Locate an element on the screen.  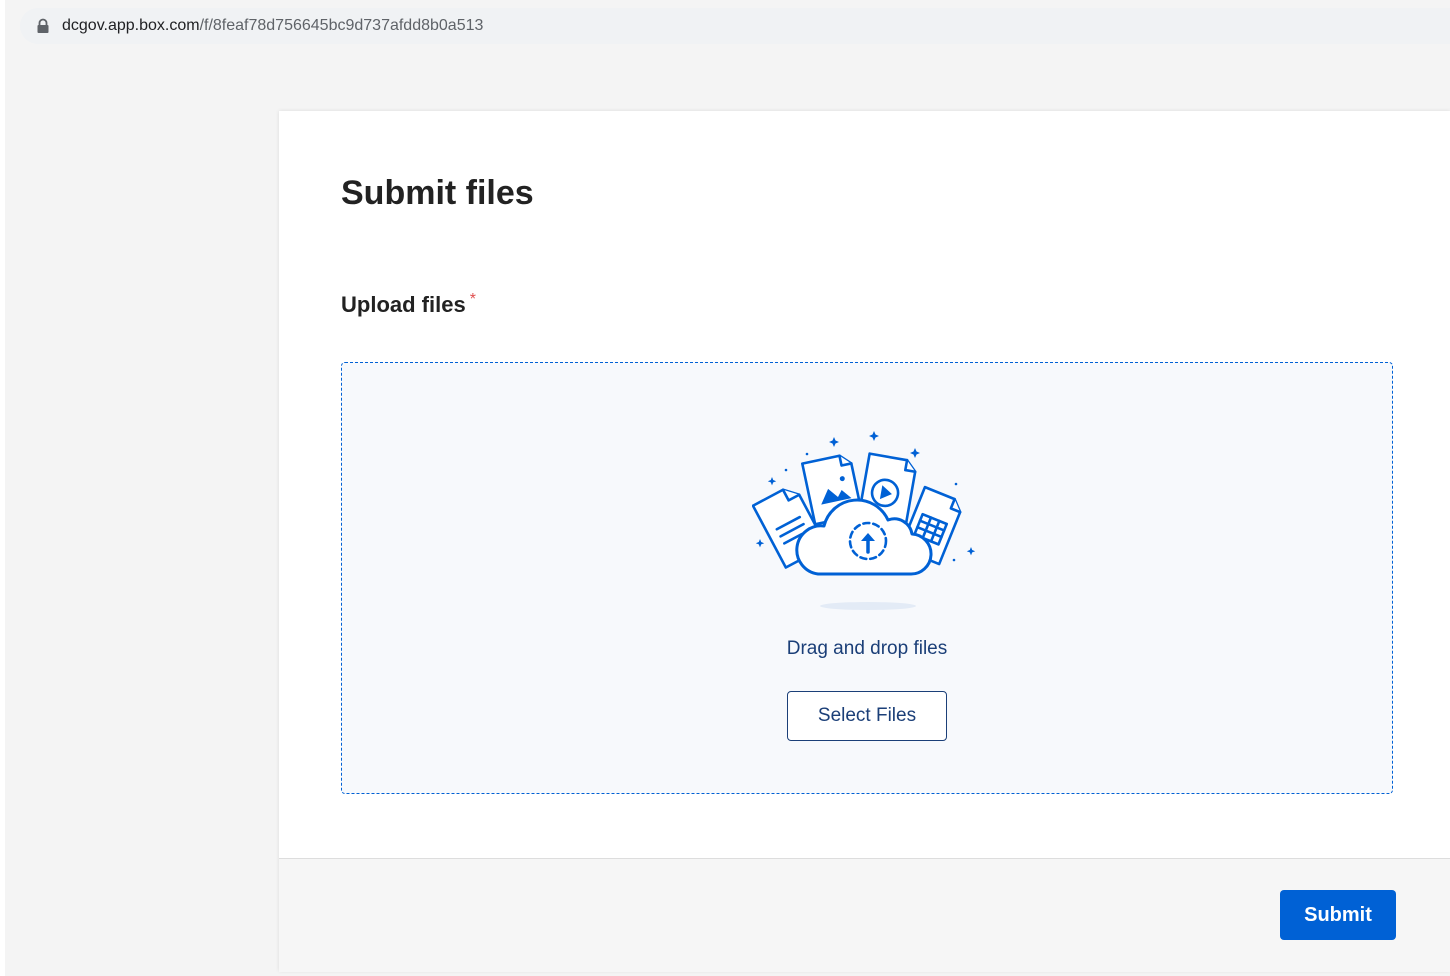
lock-icon is located at coordinates (43, 25).